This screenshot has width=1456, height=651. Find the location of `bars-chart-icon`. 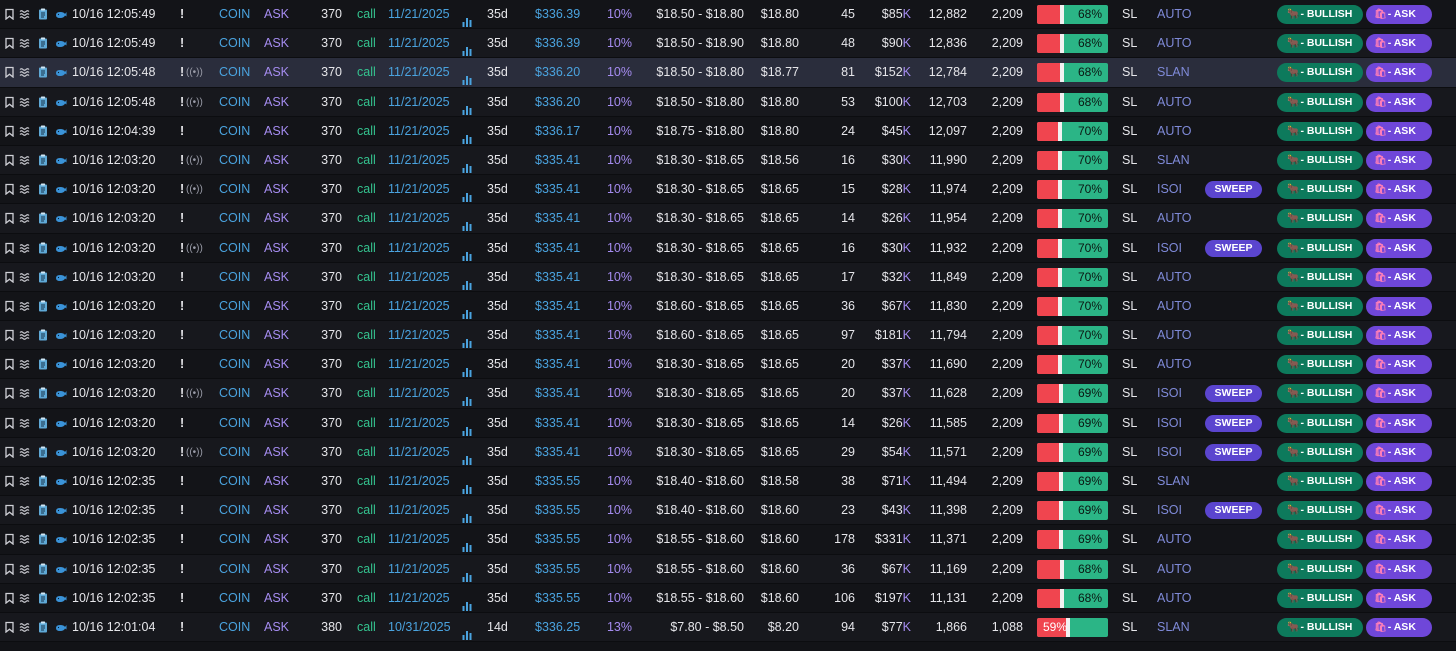

bars-chart-icon is located at coordinates (467, 636).